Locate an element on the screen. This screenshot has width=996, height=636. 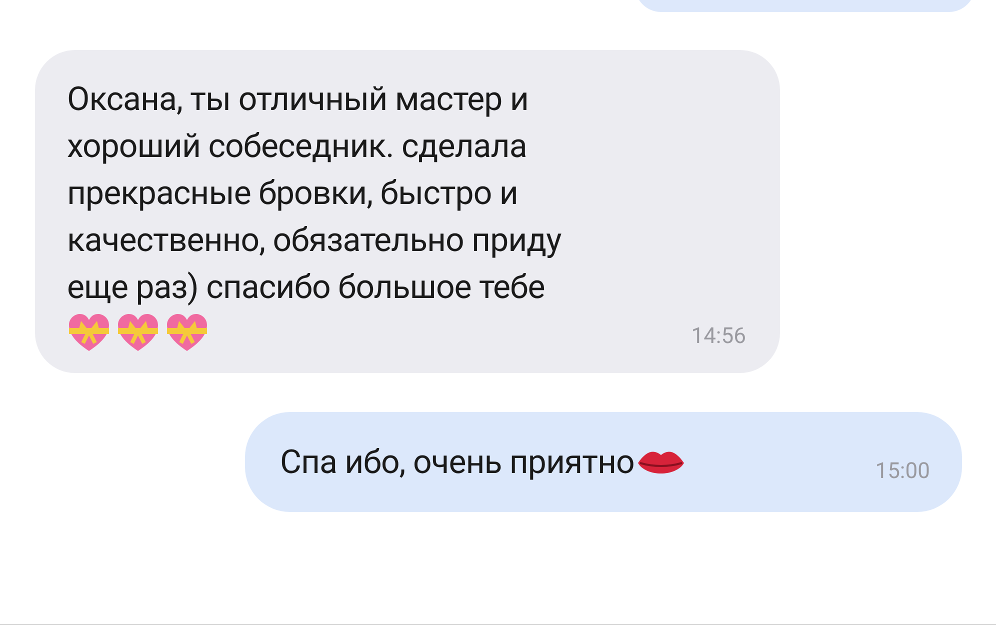
message-text: Спа ибо, очень приятно is located at coordinates (457, 463).